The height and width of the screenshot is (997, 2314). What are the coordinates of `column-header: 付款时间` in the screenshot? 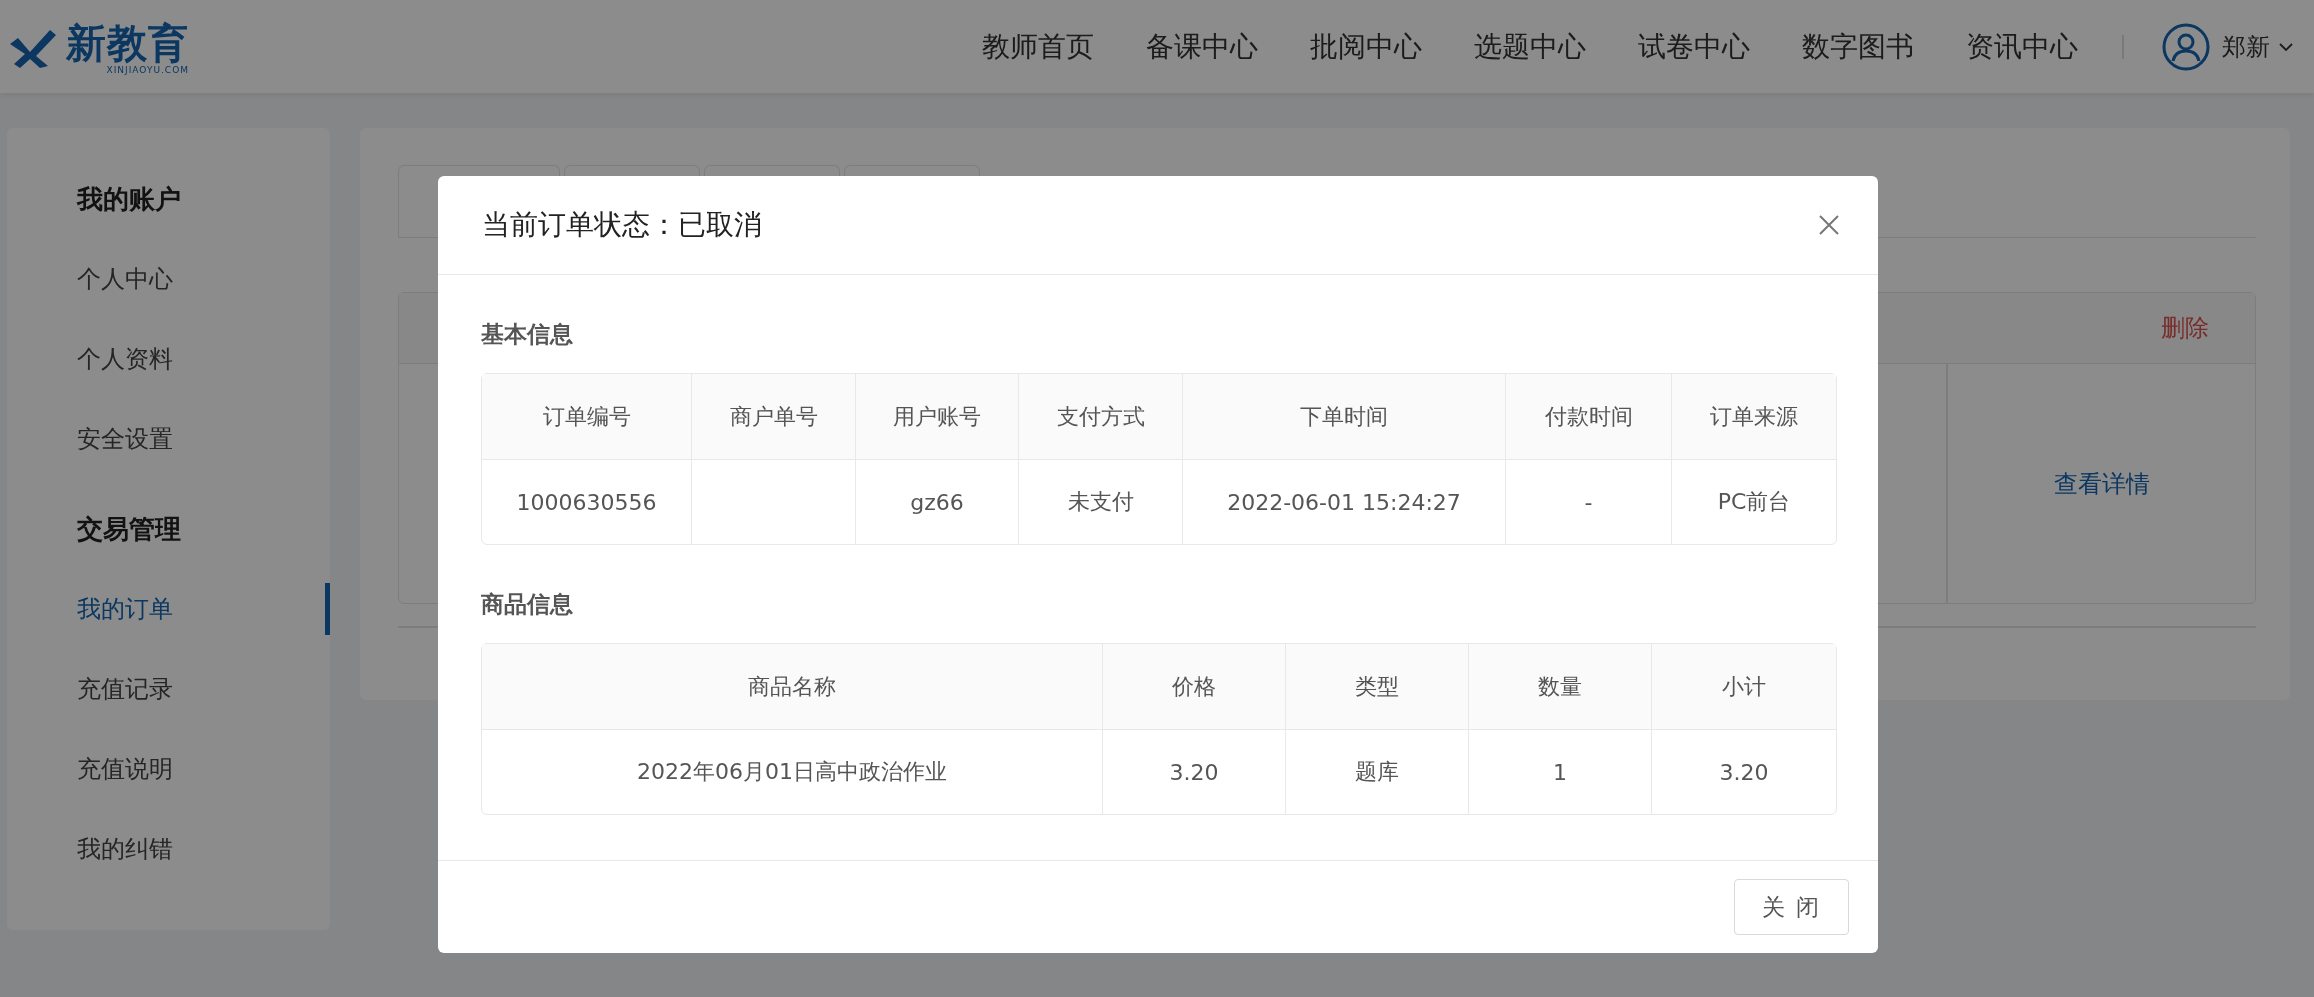 It's located at (1588, 416).